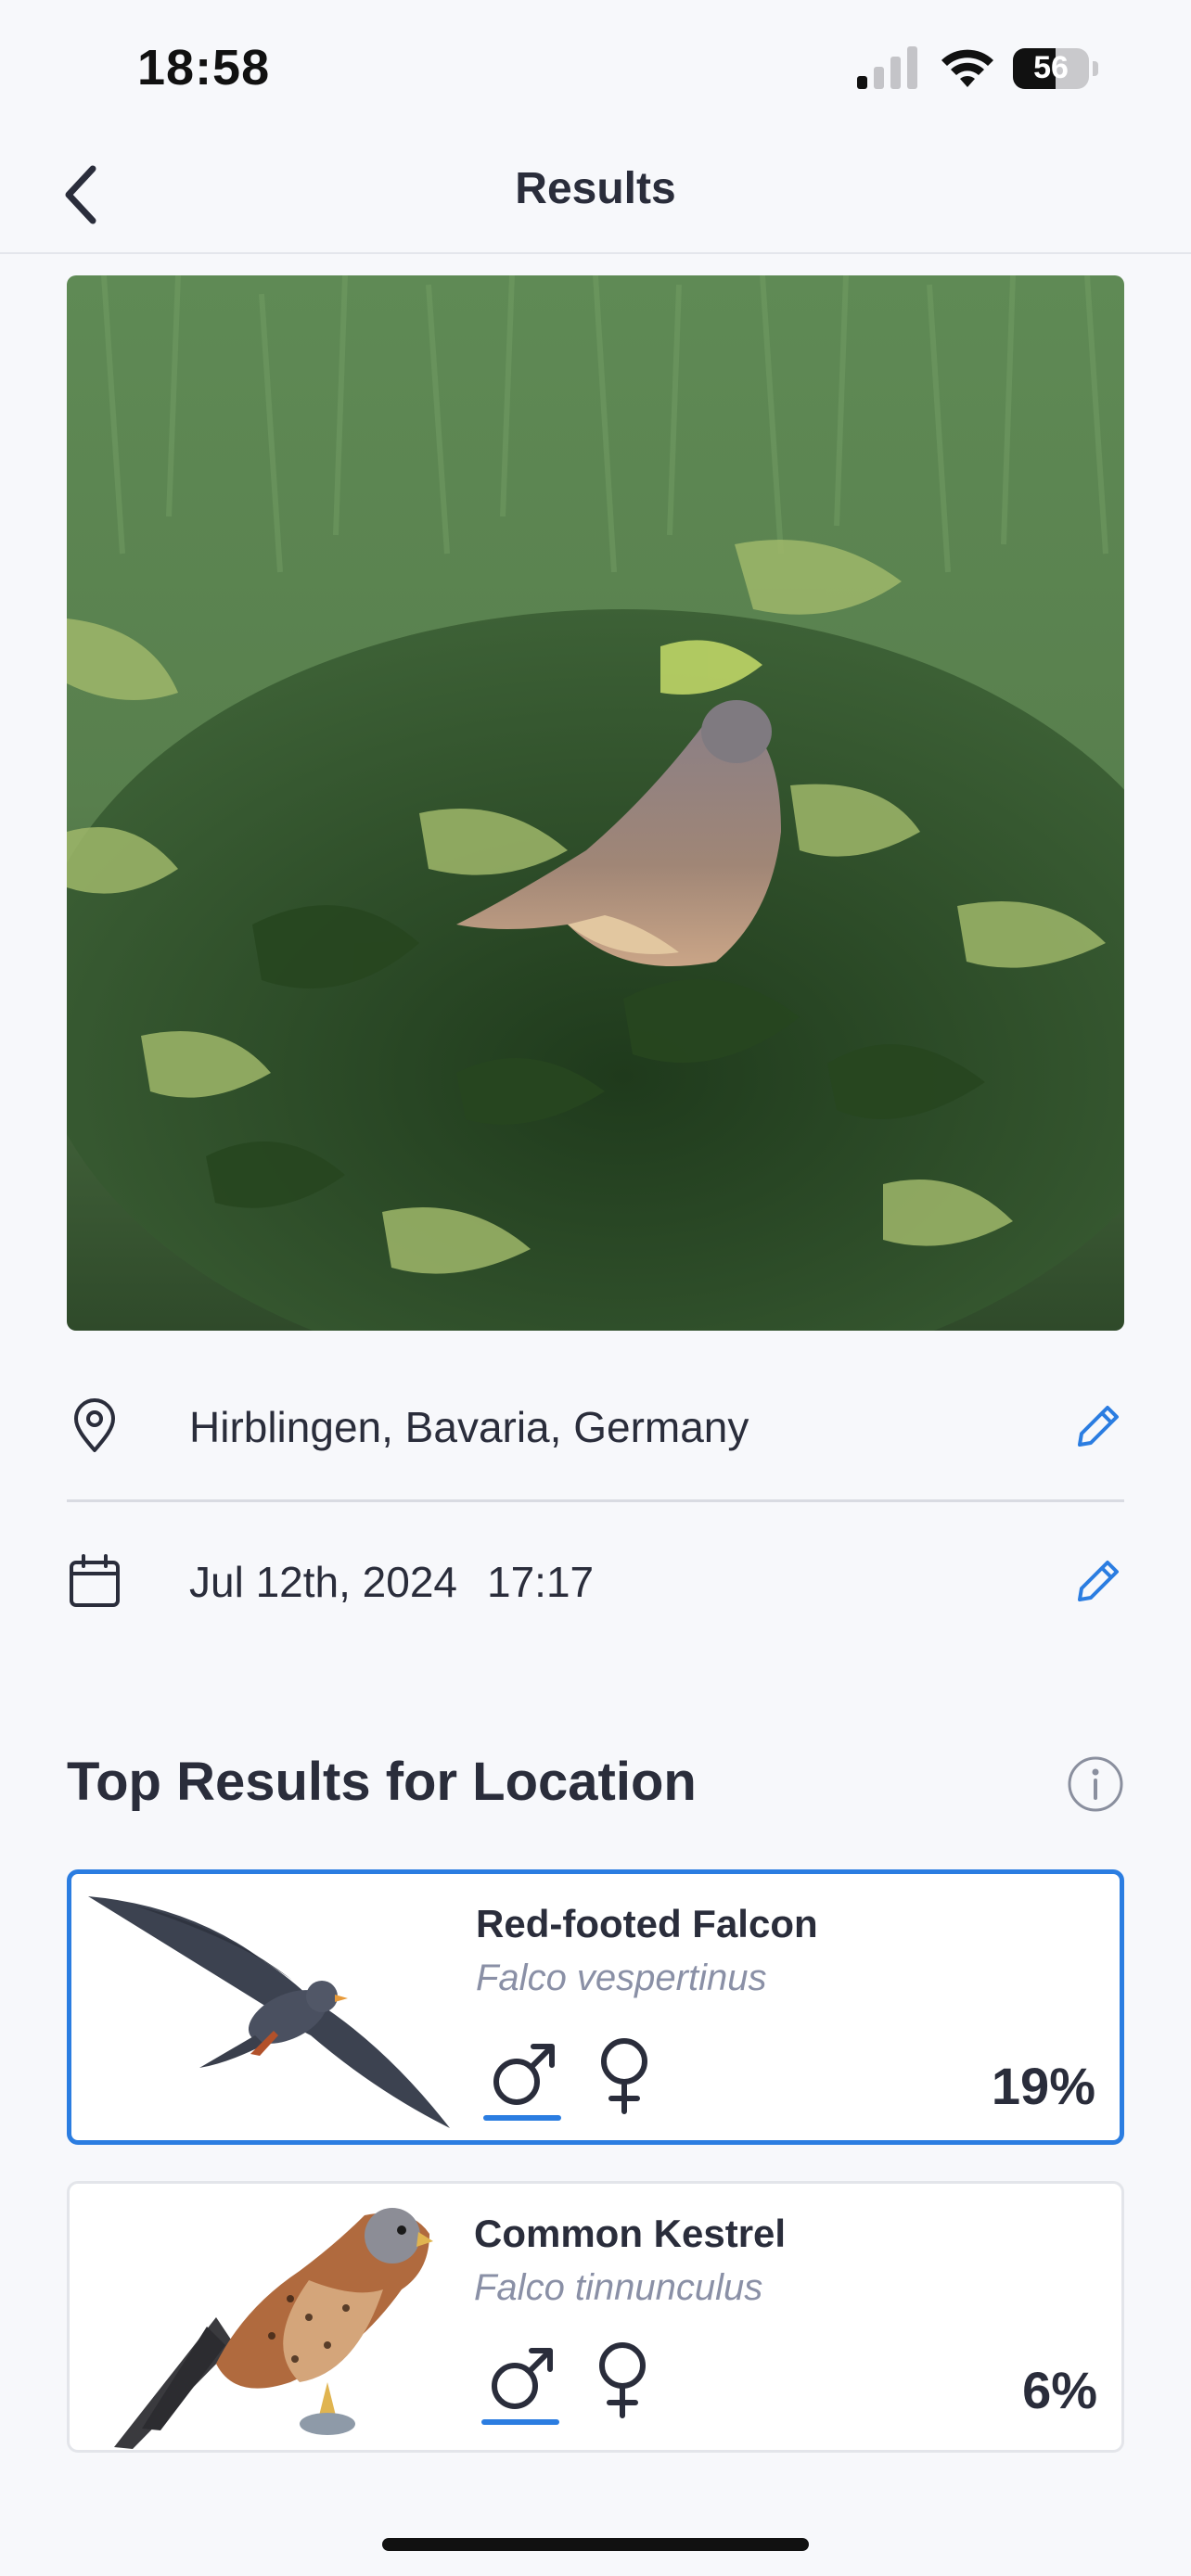 This screenshot has height=2576, width=1191. I want to click on result-card: Red-footed Falcon Falco vespertinus 19%, so click(595, 2007).